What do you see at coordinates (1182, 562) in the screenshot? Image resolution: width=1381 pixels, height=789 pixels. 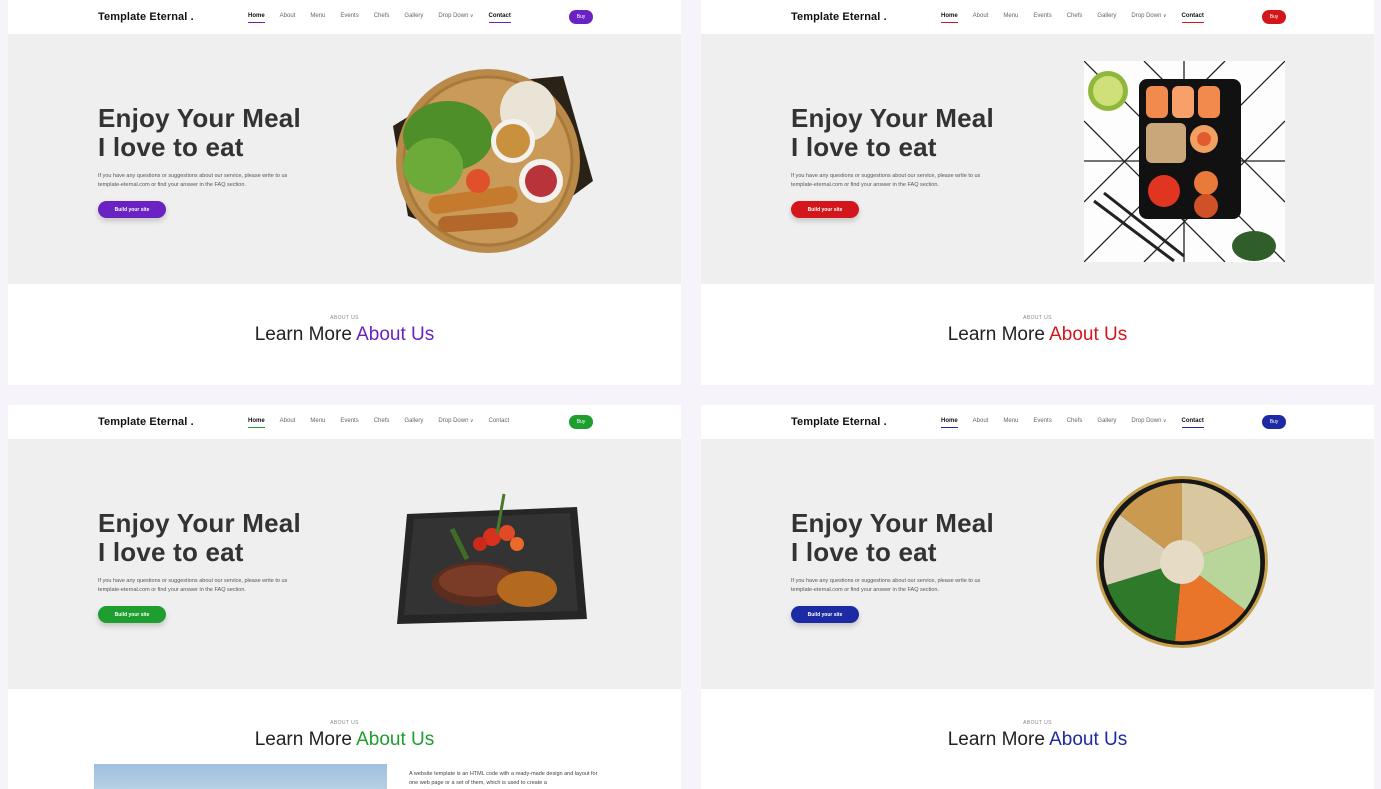 I see `food-image-poke-bowl` at bounding box center [1182, 562].